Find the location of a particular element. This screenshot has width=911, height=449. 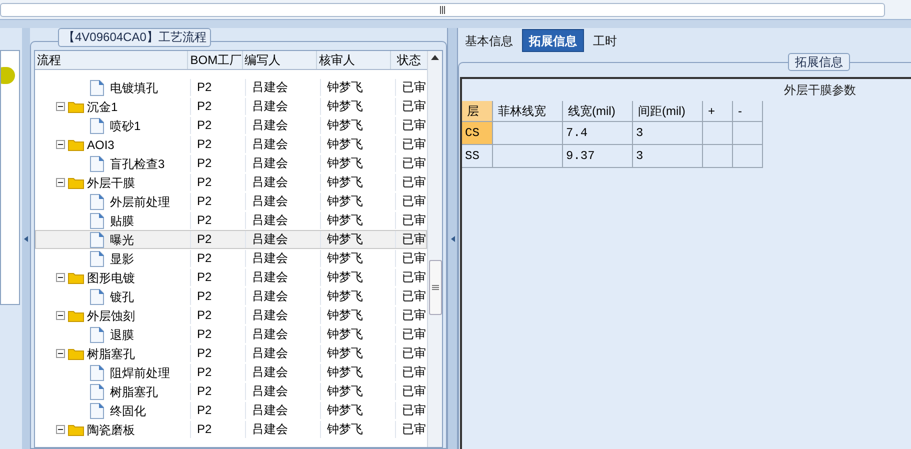

tree-item-label: 盲孔检查3 is located at coordinates (137, 164).